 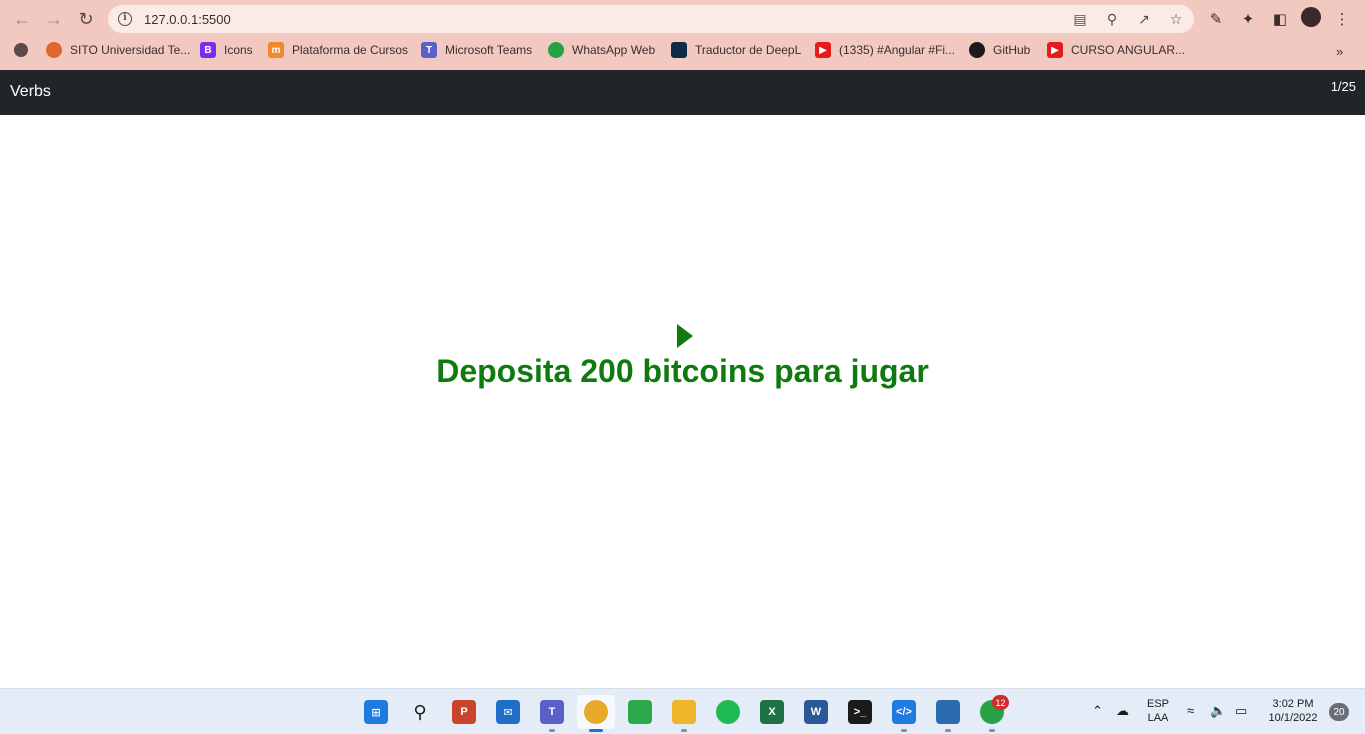 I want to click on share-icon: ↗, so click(x=1144, y=19).